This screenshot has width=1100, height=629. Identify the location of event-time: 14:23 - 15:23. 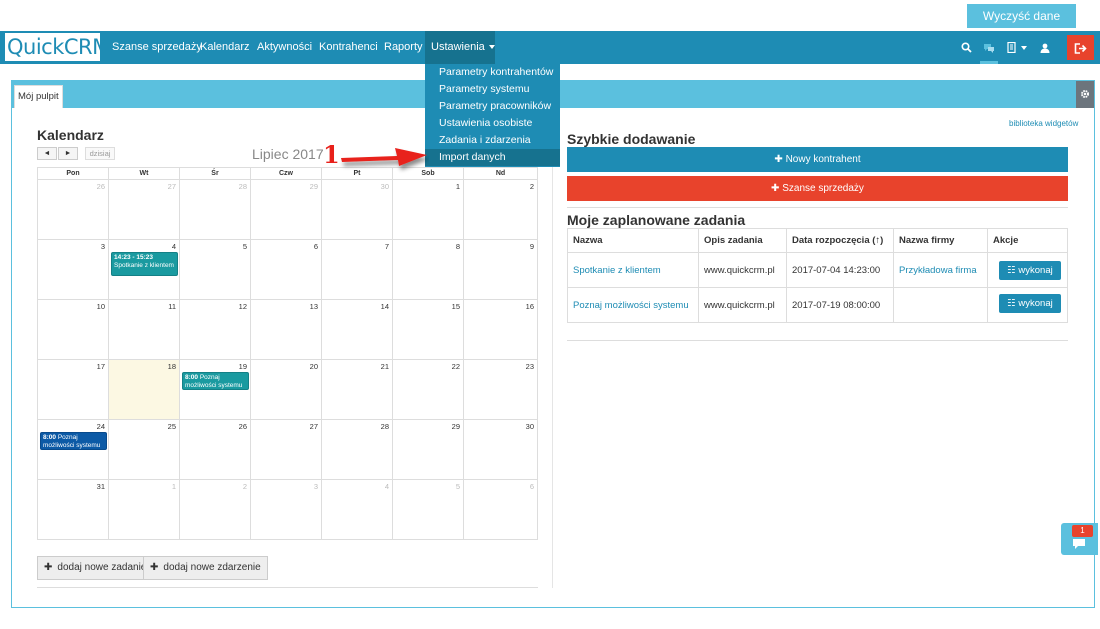
(134, 257).